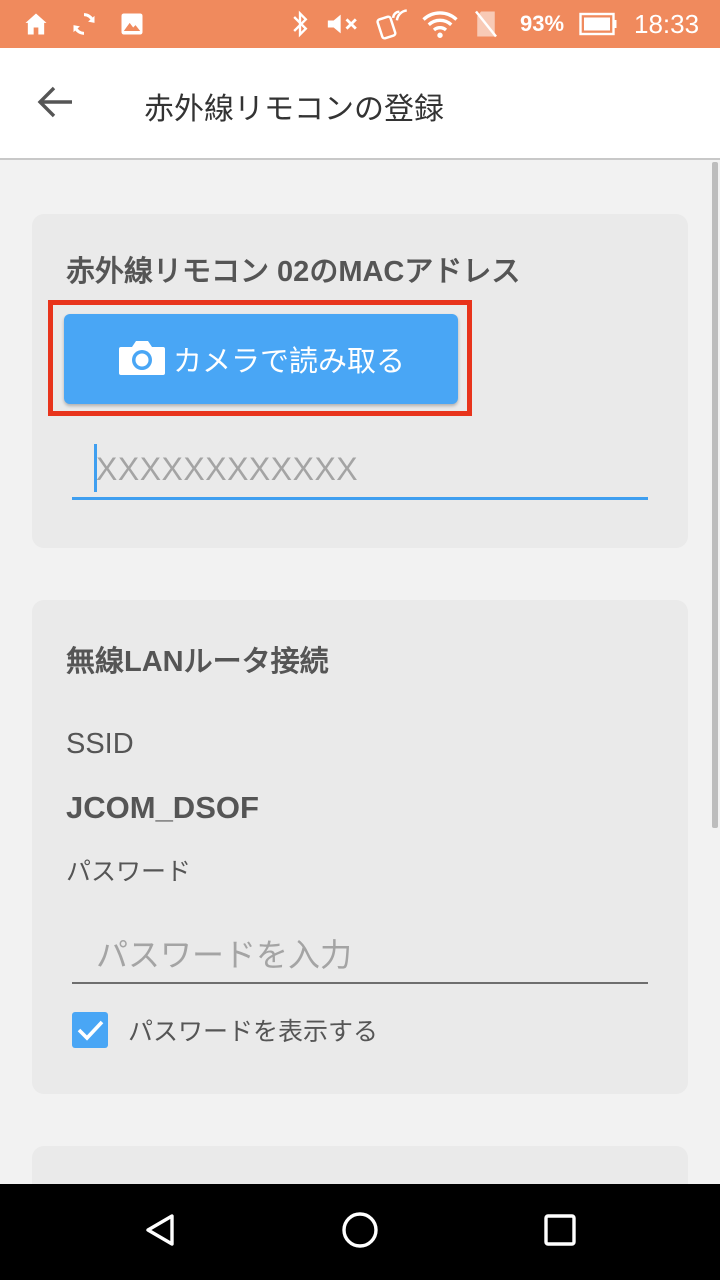 This screenshot has width=720, height=1280. What do you see at coordinates (667, 24) in the screenshot?
I see `clock: 18:33` at bounding box center [667, 24].